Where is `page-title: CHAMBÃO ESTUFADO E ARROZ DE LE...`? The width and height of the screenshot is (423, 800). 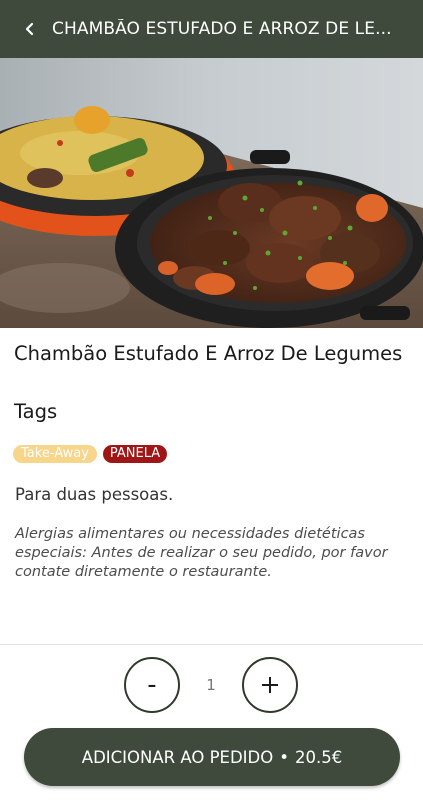 page-title: CHAMBÃO ESTUFADO E ARROZ DE LE... is located at coordinates (222, 29).